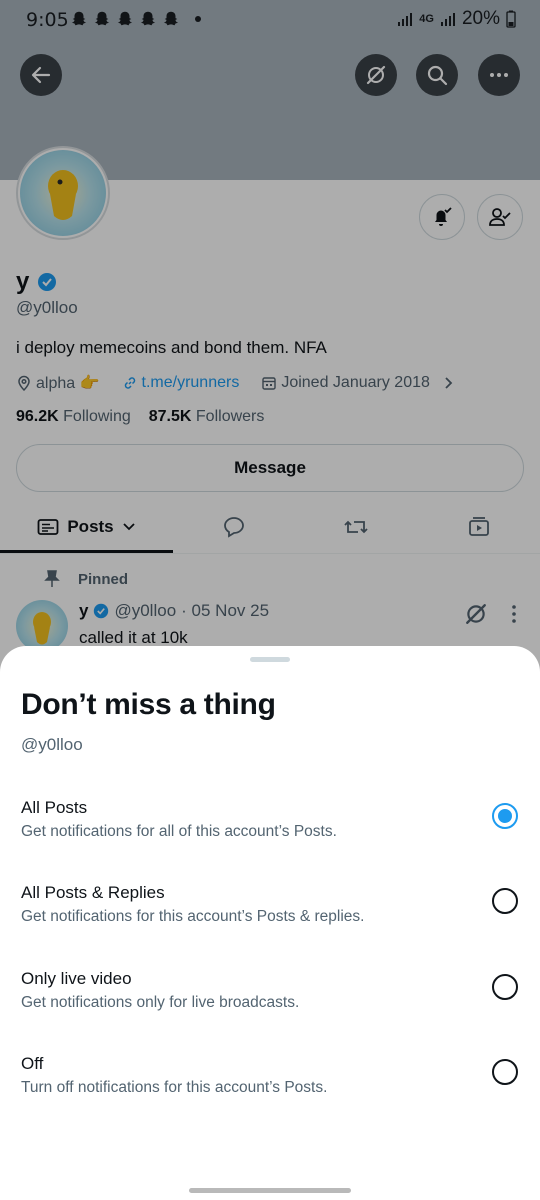  Describe the element at coordinates (54, 807) in the screenshot. I see `option-title: All Posts` at that location.